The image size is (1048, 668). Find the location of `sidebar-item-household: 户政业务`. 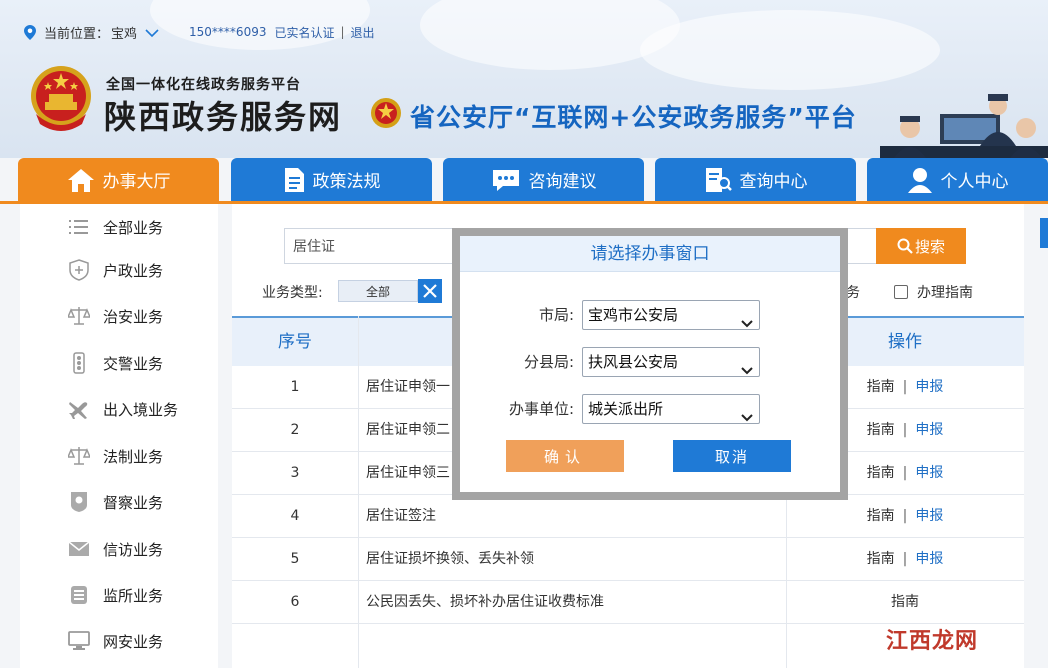

sidebar-item-household: 户政业务 is located at coordinates (115, 270).